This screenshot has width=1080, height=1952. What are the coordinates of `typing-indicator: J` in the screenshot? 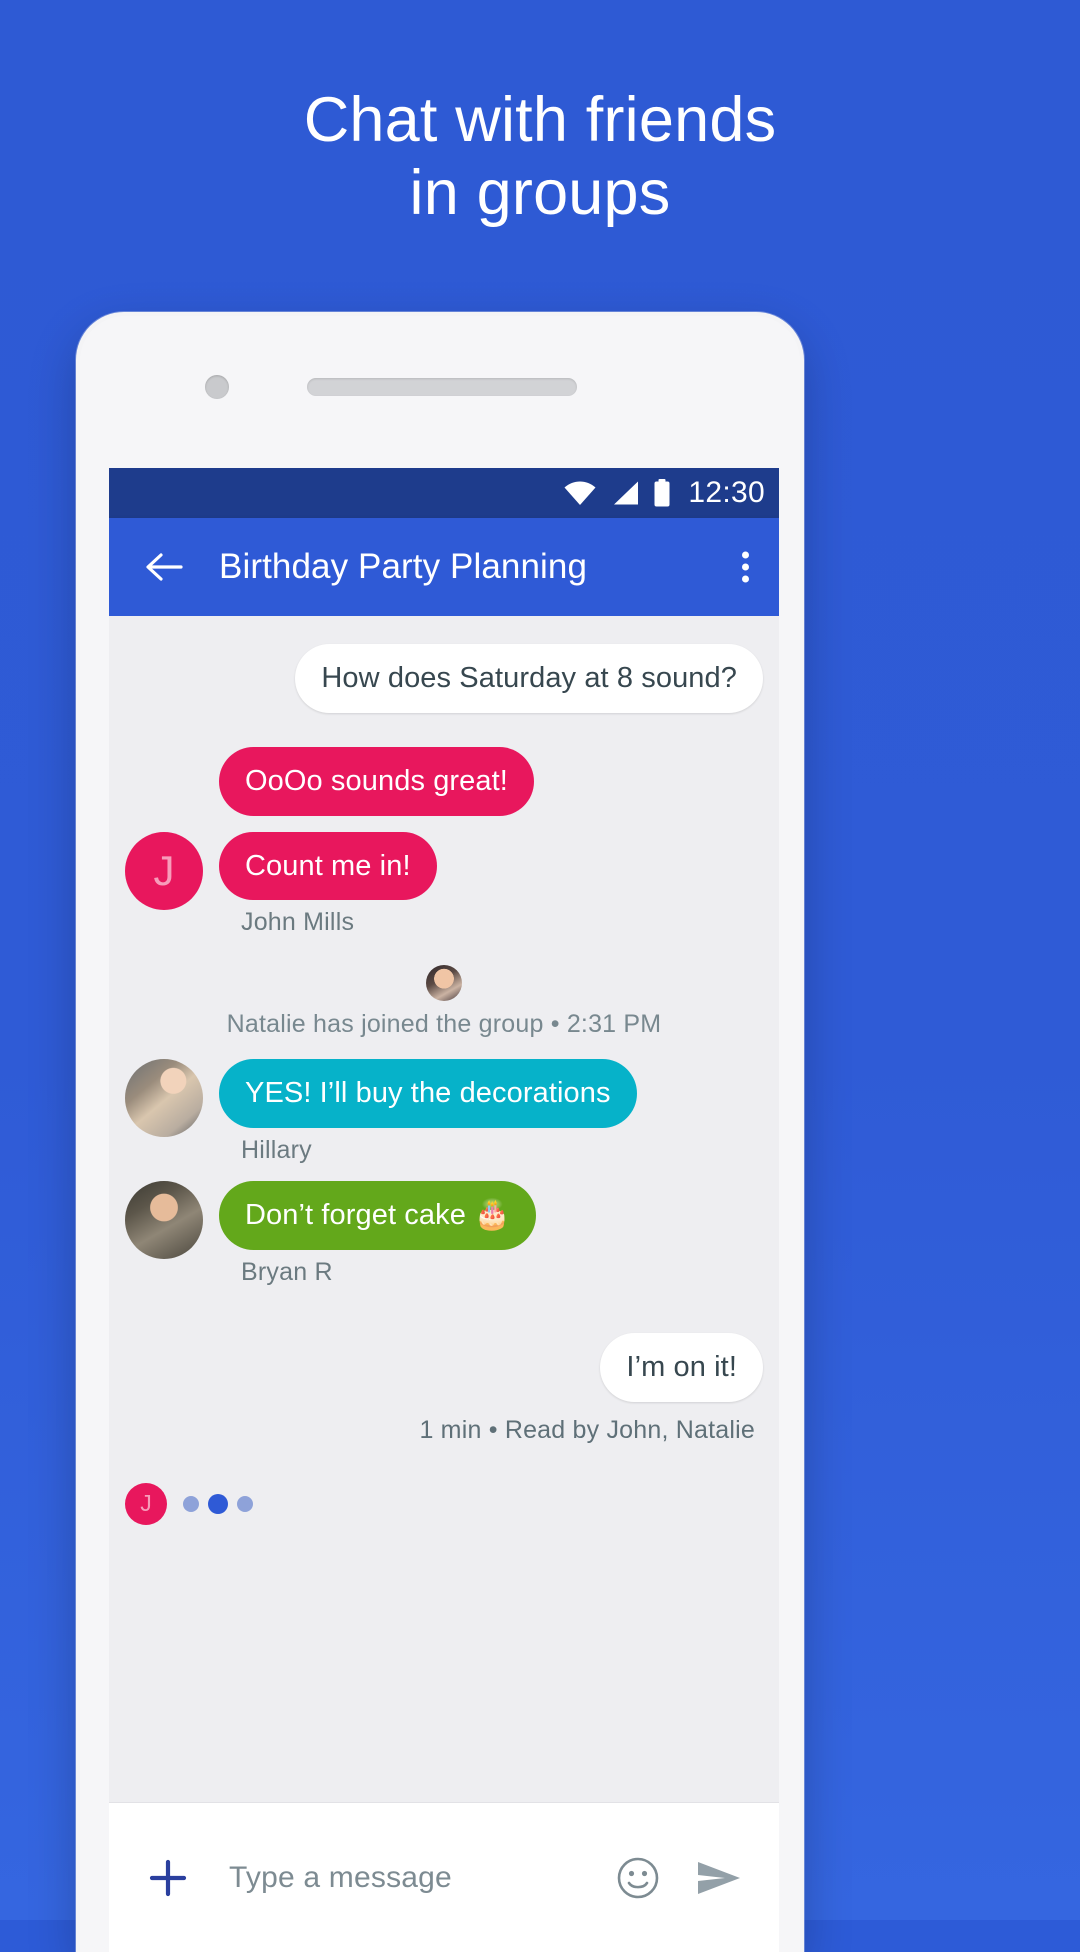 It's located at (444, 1503).